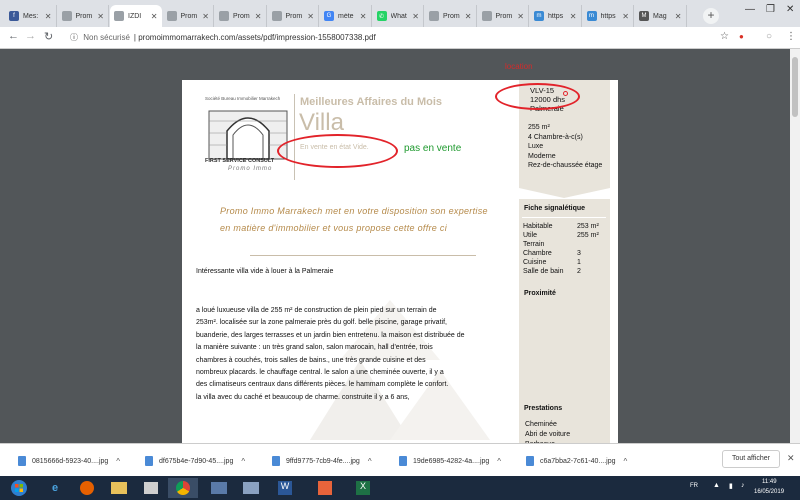  What do you see at coordinates (398, 16) in the screenshot?
I see `browser-tab: ✆ What ✕` at bounding box center [398, 16].